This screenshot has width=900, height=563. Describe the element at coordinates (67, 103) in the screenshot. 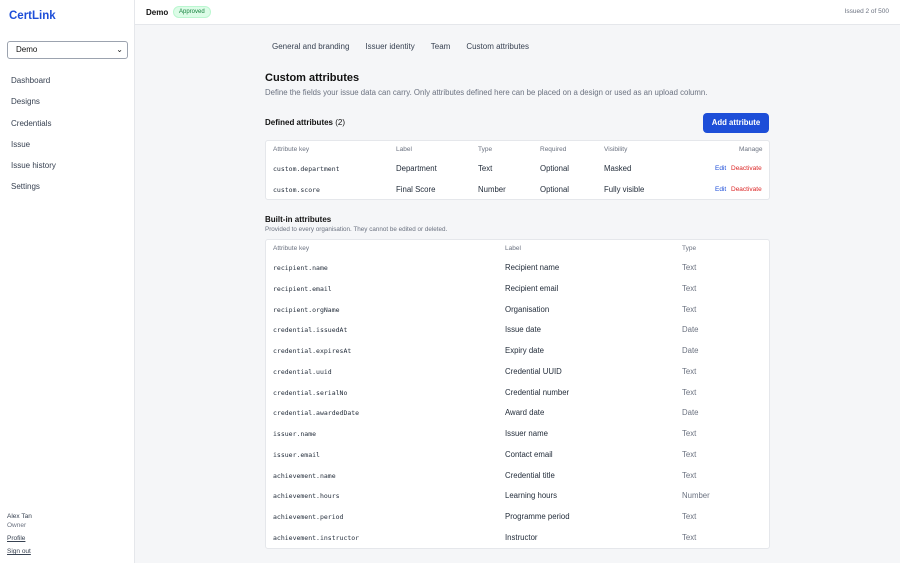

I see `sidebar-item-designs: Designs` at that location.